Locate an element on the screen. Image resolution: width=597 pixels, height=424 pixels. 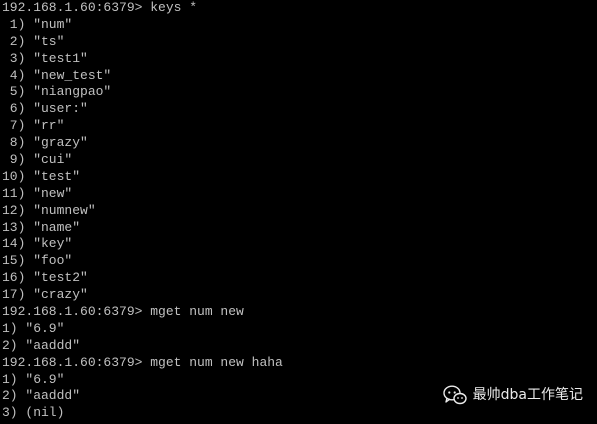
terminal-line: 3) (nil) is located at coordinates (33, 413).